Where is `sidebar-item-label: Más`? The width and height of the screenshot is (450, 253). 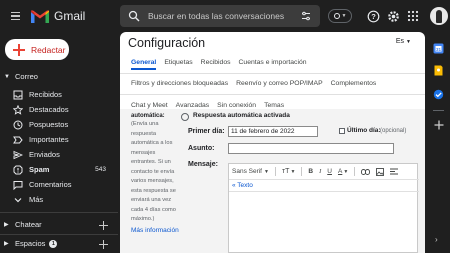 sidebar-item-label: Más is located at coordinates (36, 199).